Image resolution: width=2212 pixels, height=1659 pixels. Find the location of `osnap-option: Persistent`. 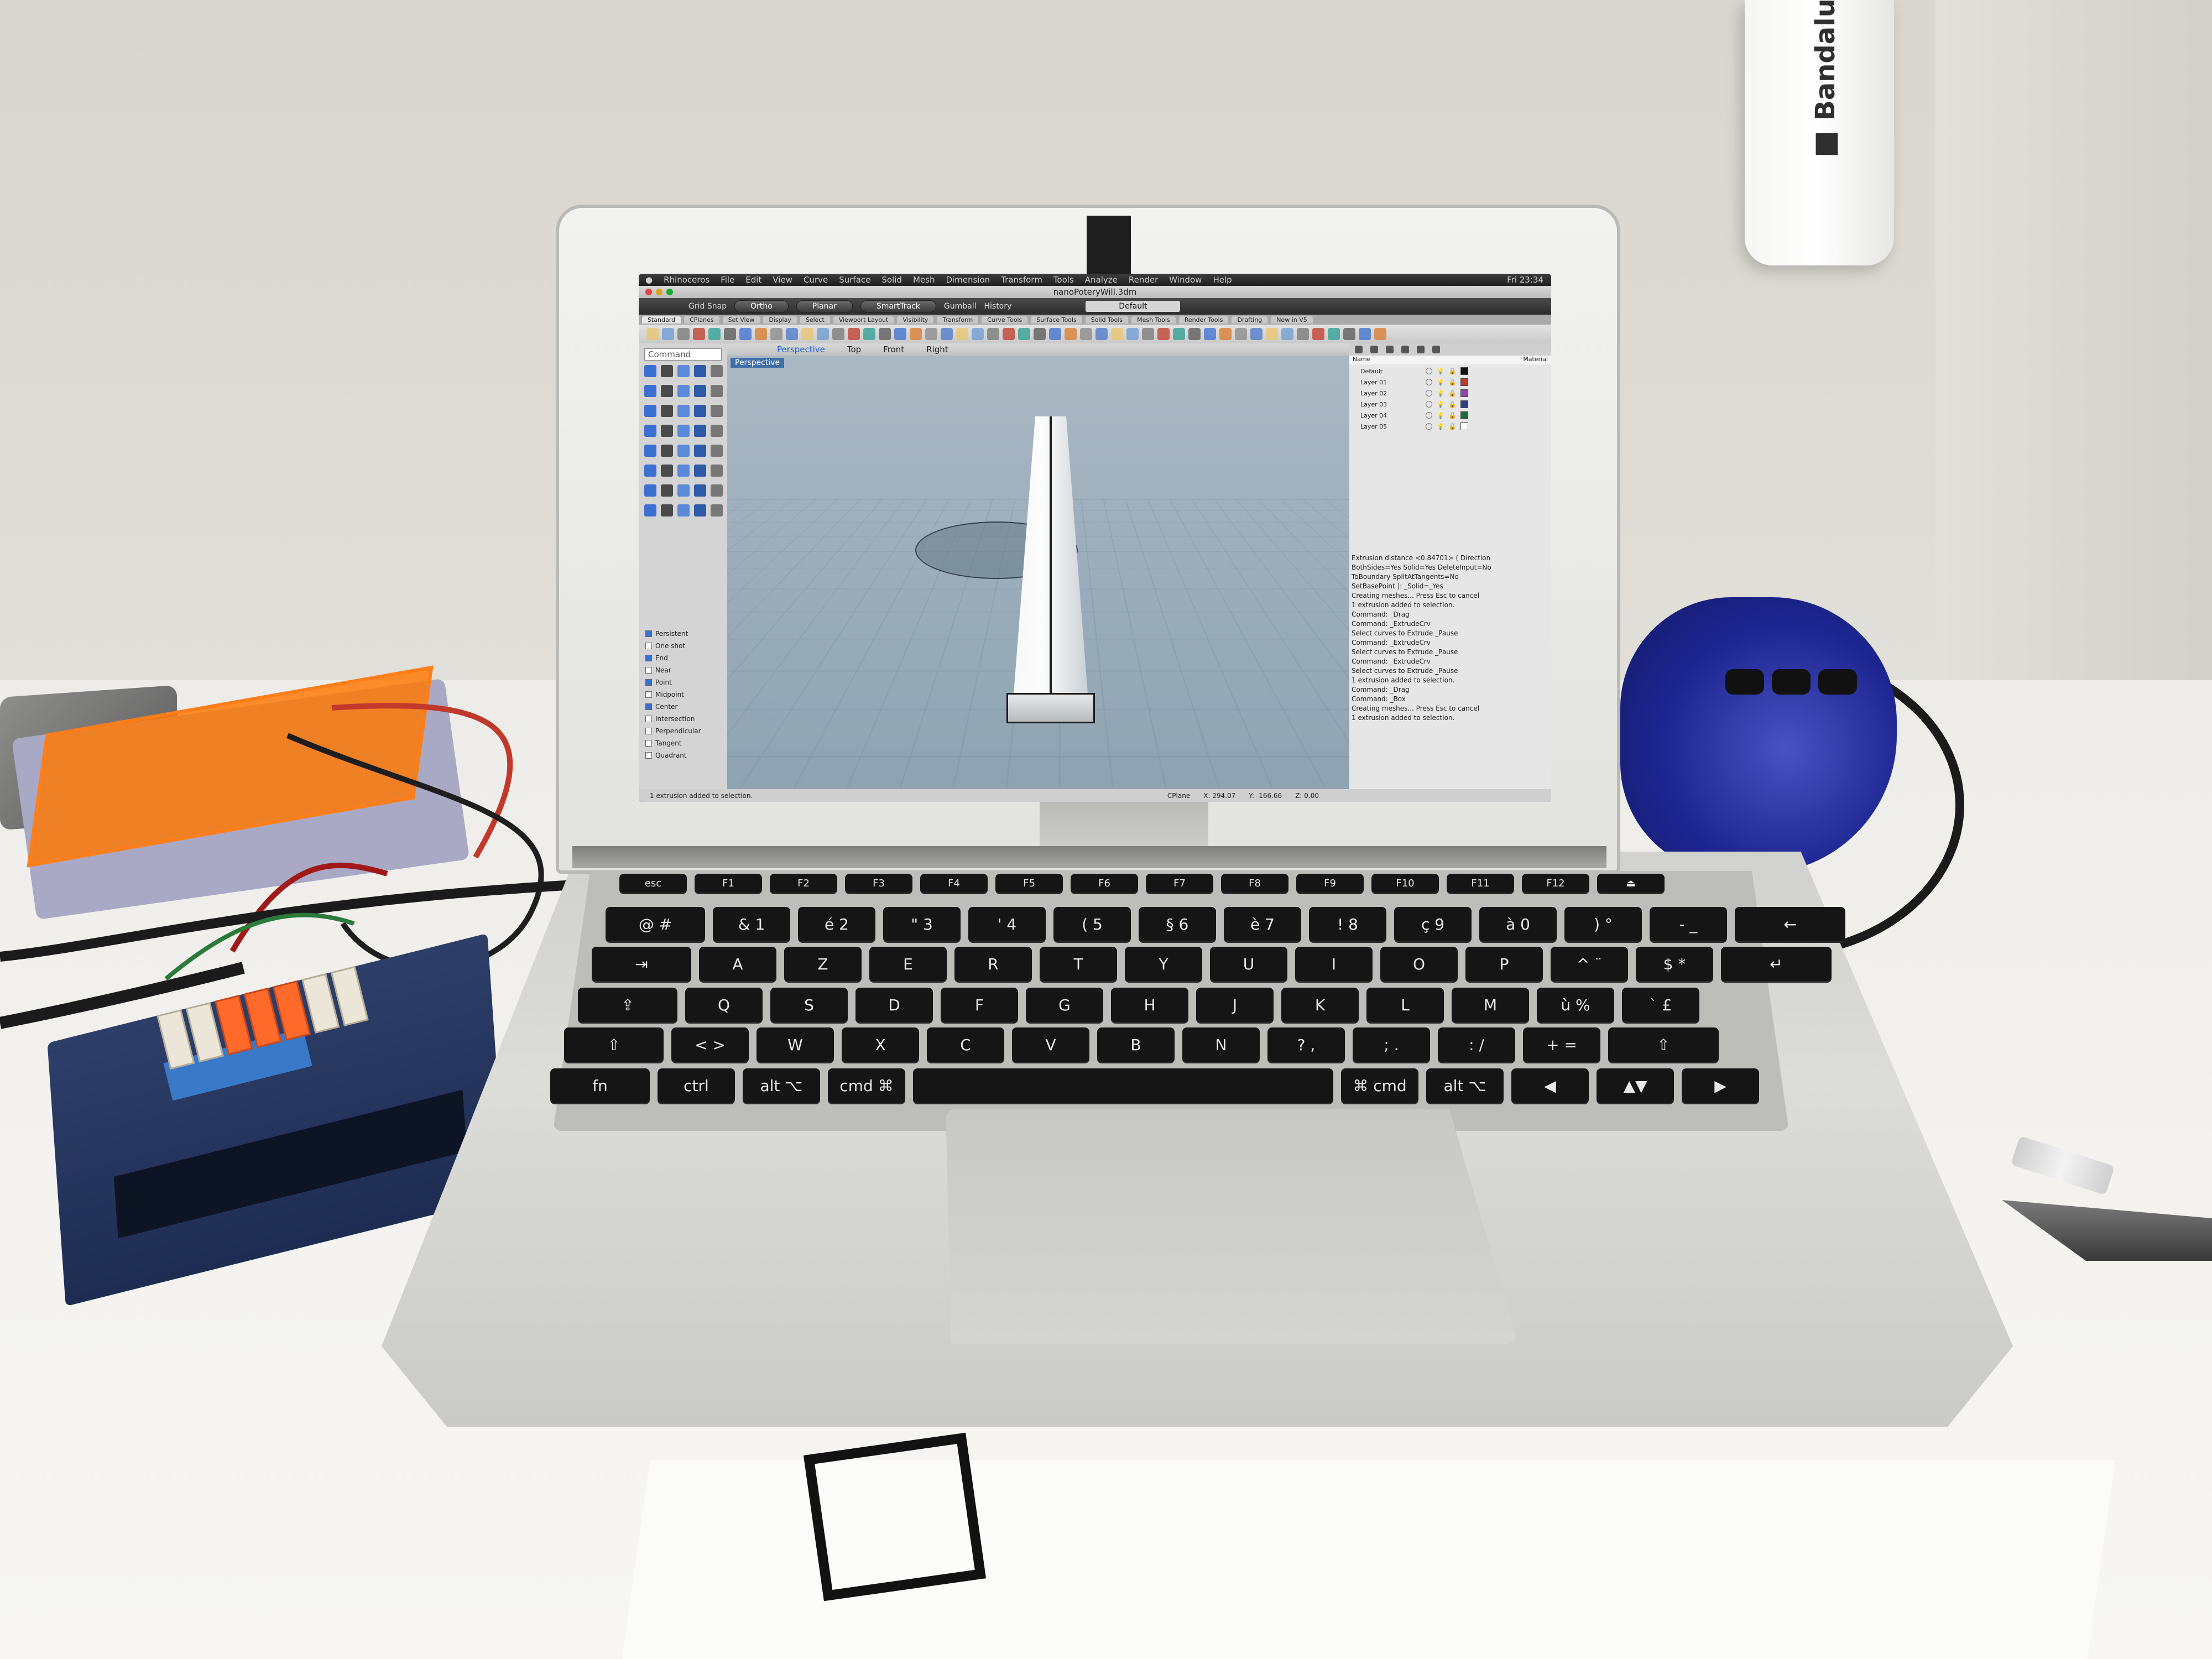

osnap-option: Persistent is located at coordinates (686, 634).